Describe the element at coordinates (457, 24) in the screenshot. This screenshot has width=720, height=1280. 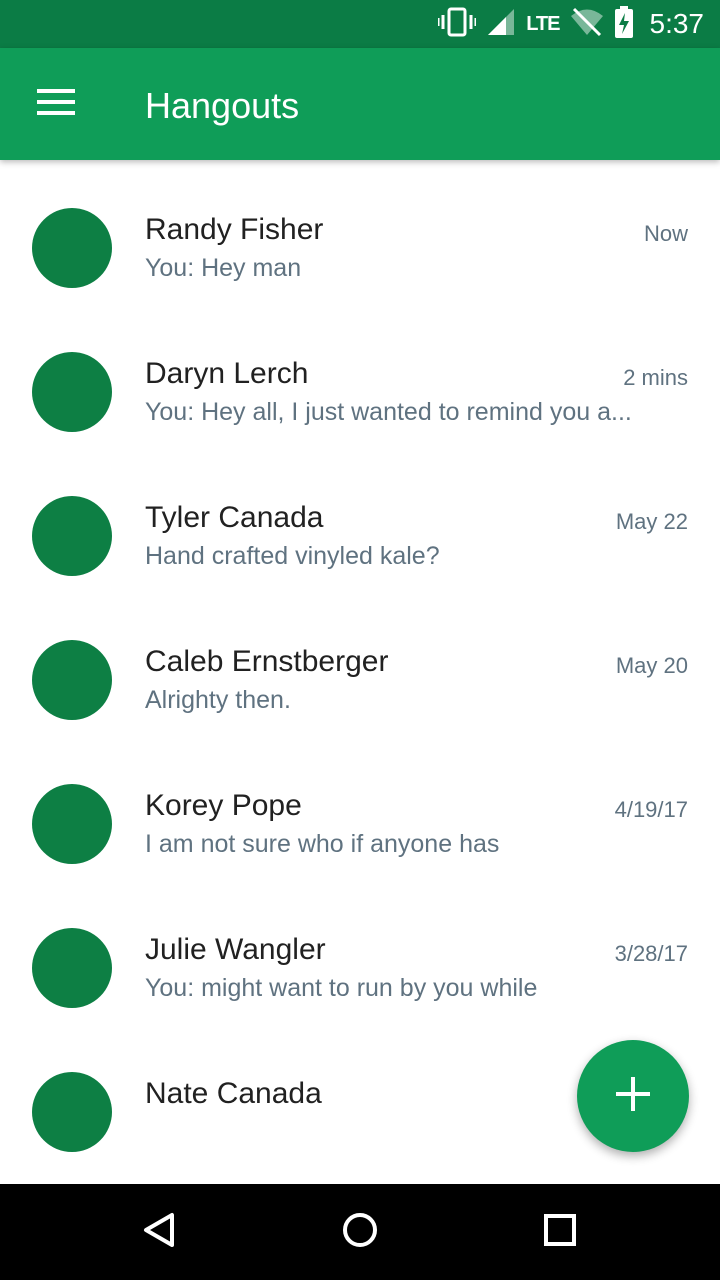
I see `vibrate-icon` at that location.